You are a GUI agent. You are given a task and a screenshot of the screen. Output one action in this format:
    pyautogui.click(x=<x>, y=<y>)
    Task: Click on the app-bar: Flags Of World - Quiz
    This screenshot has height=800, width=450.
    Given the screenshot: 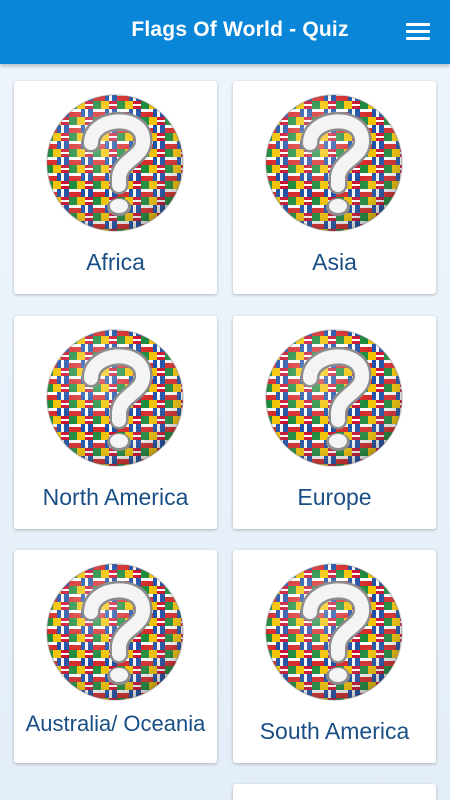 What is the action you would take?
    pyautogui.click(x=225, y=32)
    